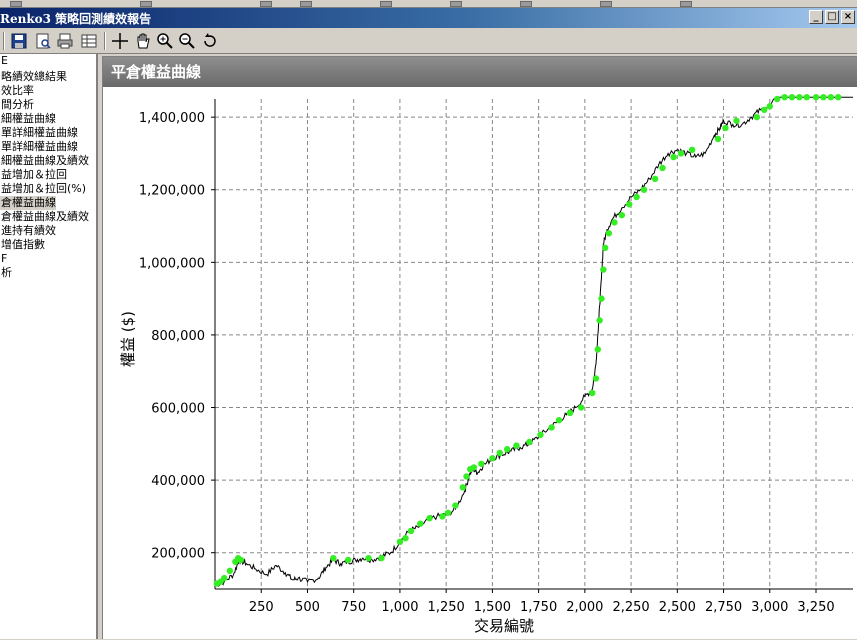 The height and width of the screenshot is (640, 857). What do you see at coordinates (43, 189) in the screenshot?
I see `tree-item: 益增加＆拉回(%)` at bounding box center [43, 189].